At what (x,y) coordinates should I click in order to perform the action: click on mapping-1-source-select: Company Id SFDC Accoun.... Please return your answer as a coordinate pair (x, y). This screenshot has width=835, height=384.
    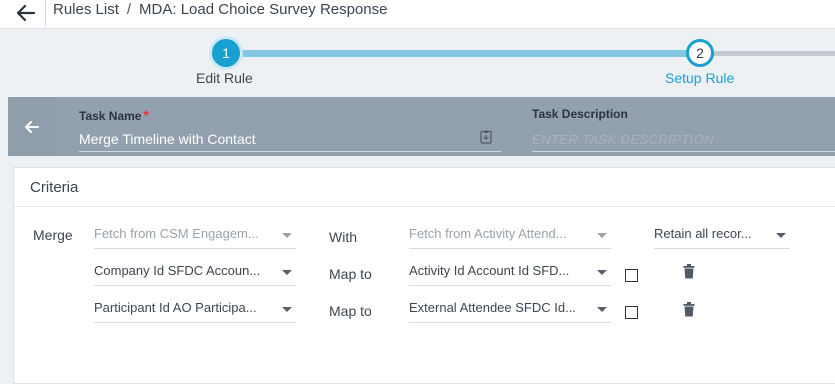
    Looking at the image, I should click on (195, 271).